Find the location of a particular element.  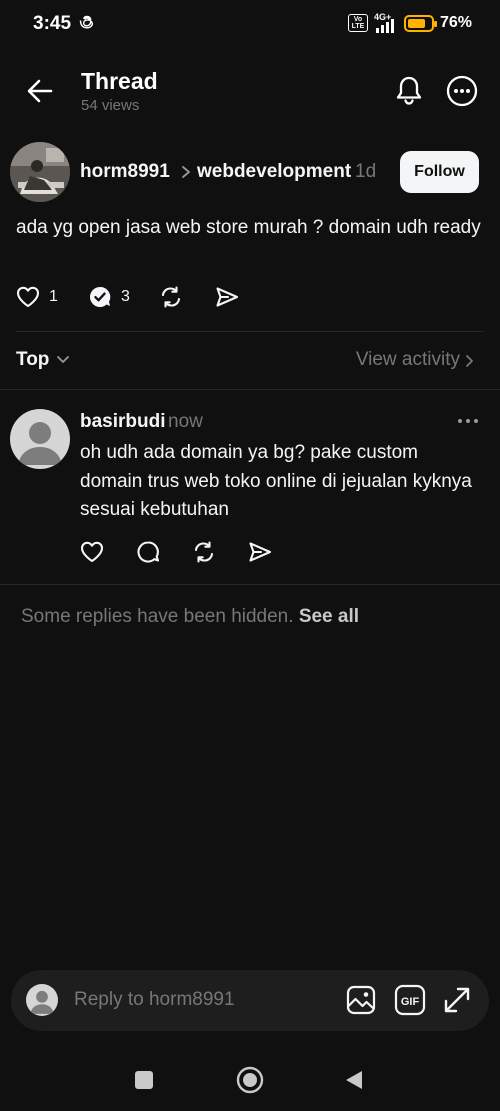

back-triangle-icon is located at coordinates (354, 1080).